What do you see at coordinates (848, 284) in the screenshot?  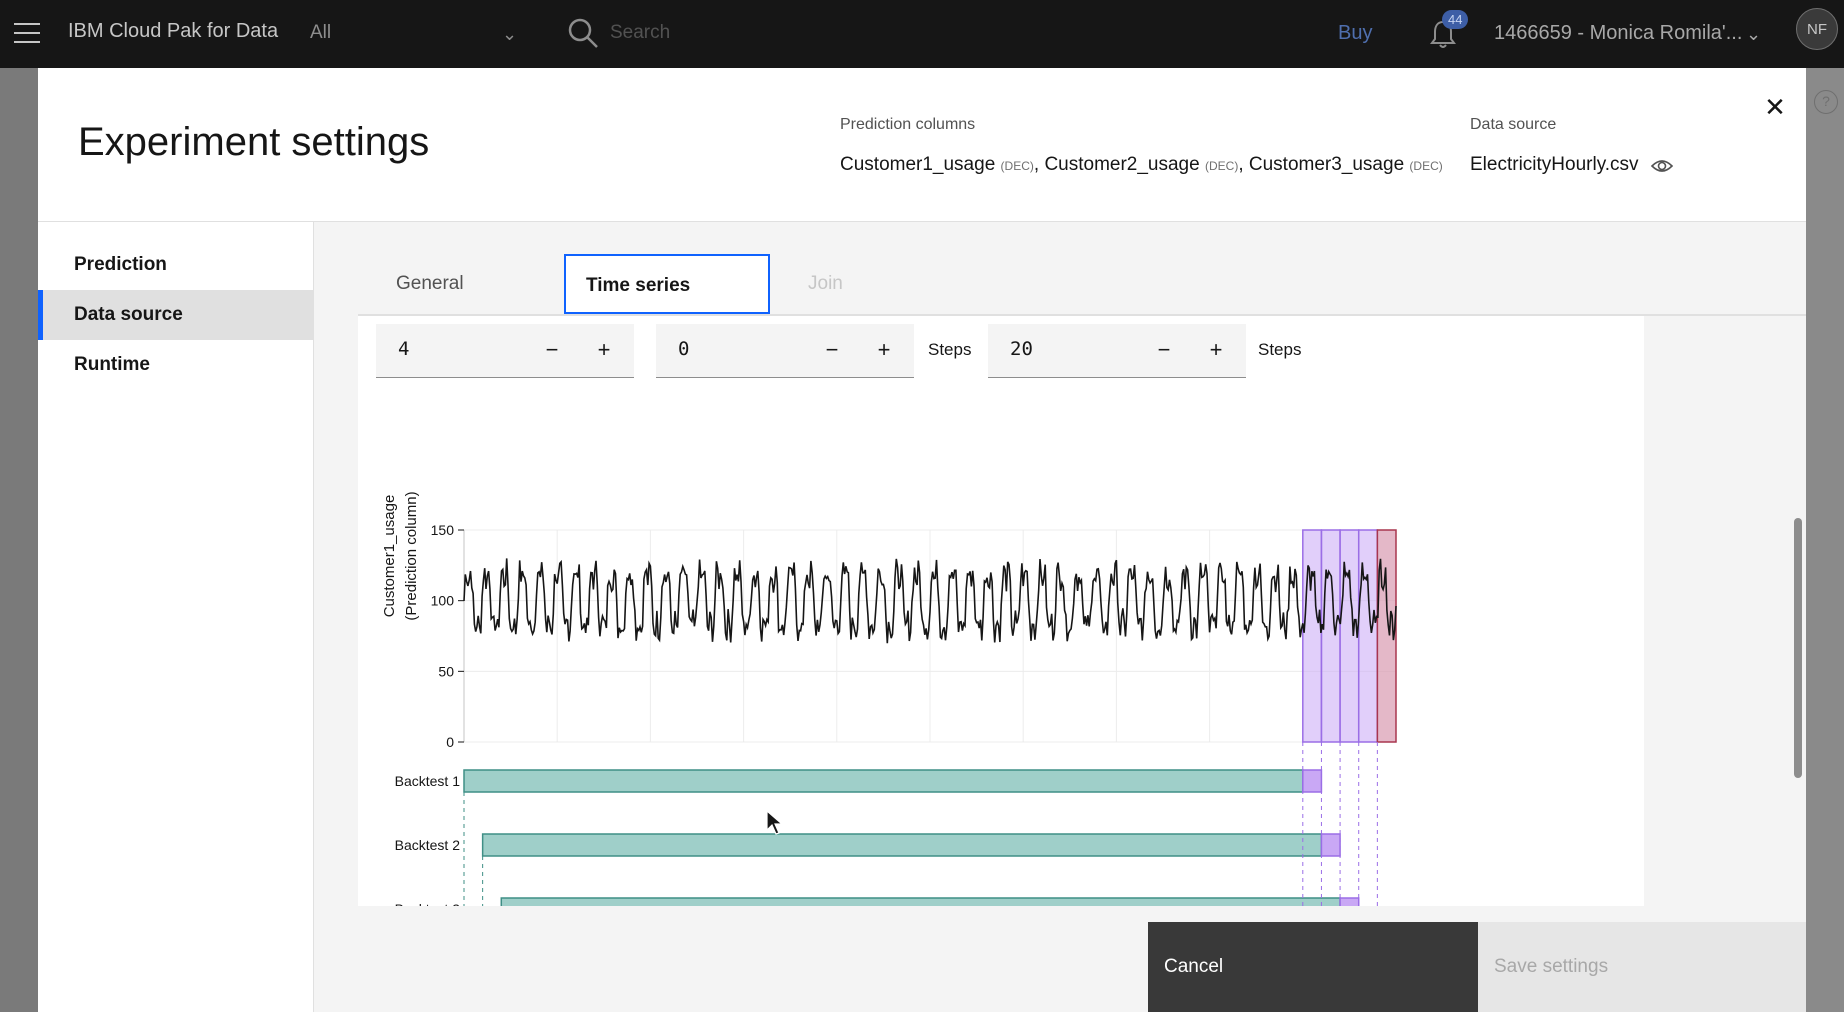 I see `tab-join: Join` at bounding box center [848, 284].